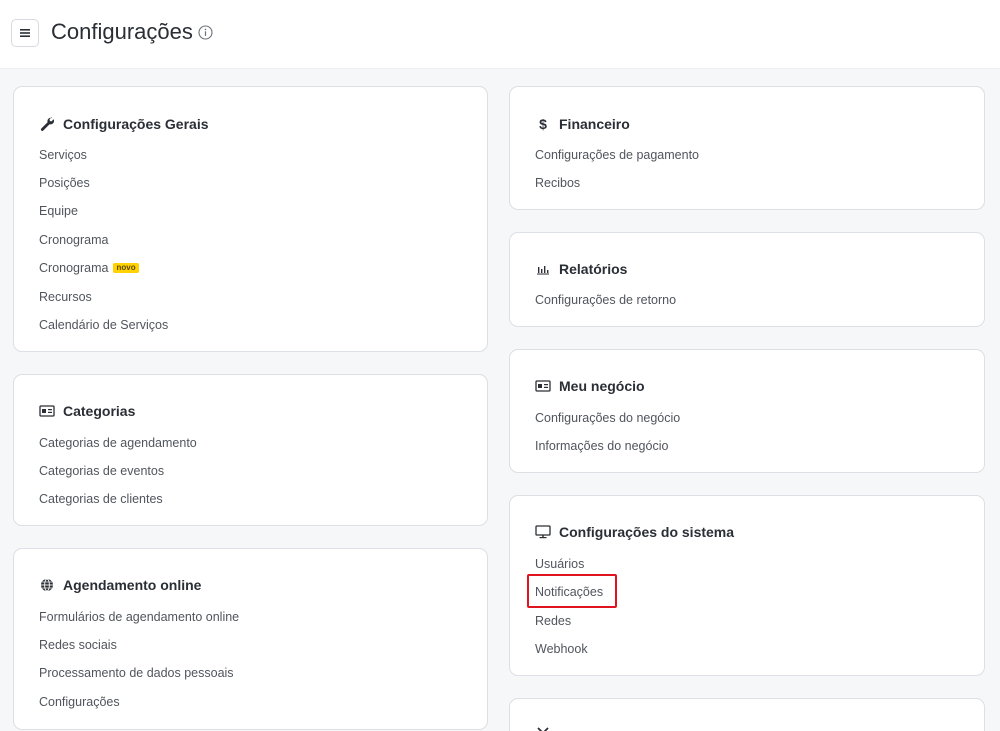 The width and height of the screenshot is (1000, 731). What do you see at coordinates (559, 564) in the screenshot?
I see `link-usuarios: Usuários` at bounding box center [559, 564].